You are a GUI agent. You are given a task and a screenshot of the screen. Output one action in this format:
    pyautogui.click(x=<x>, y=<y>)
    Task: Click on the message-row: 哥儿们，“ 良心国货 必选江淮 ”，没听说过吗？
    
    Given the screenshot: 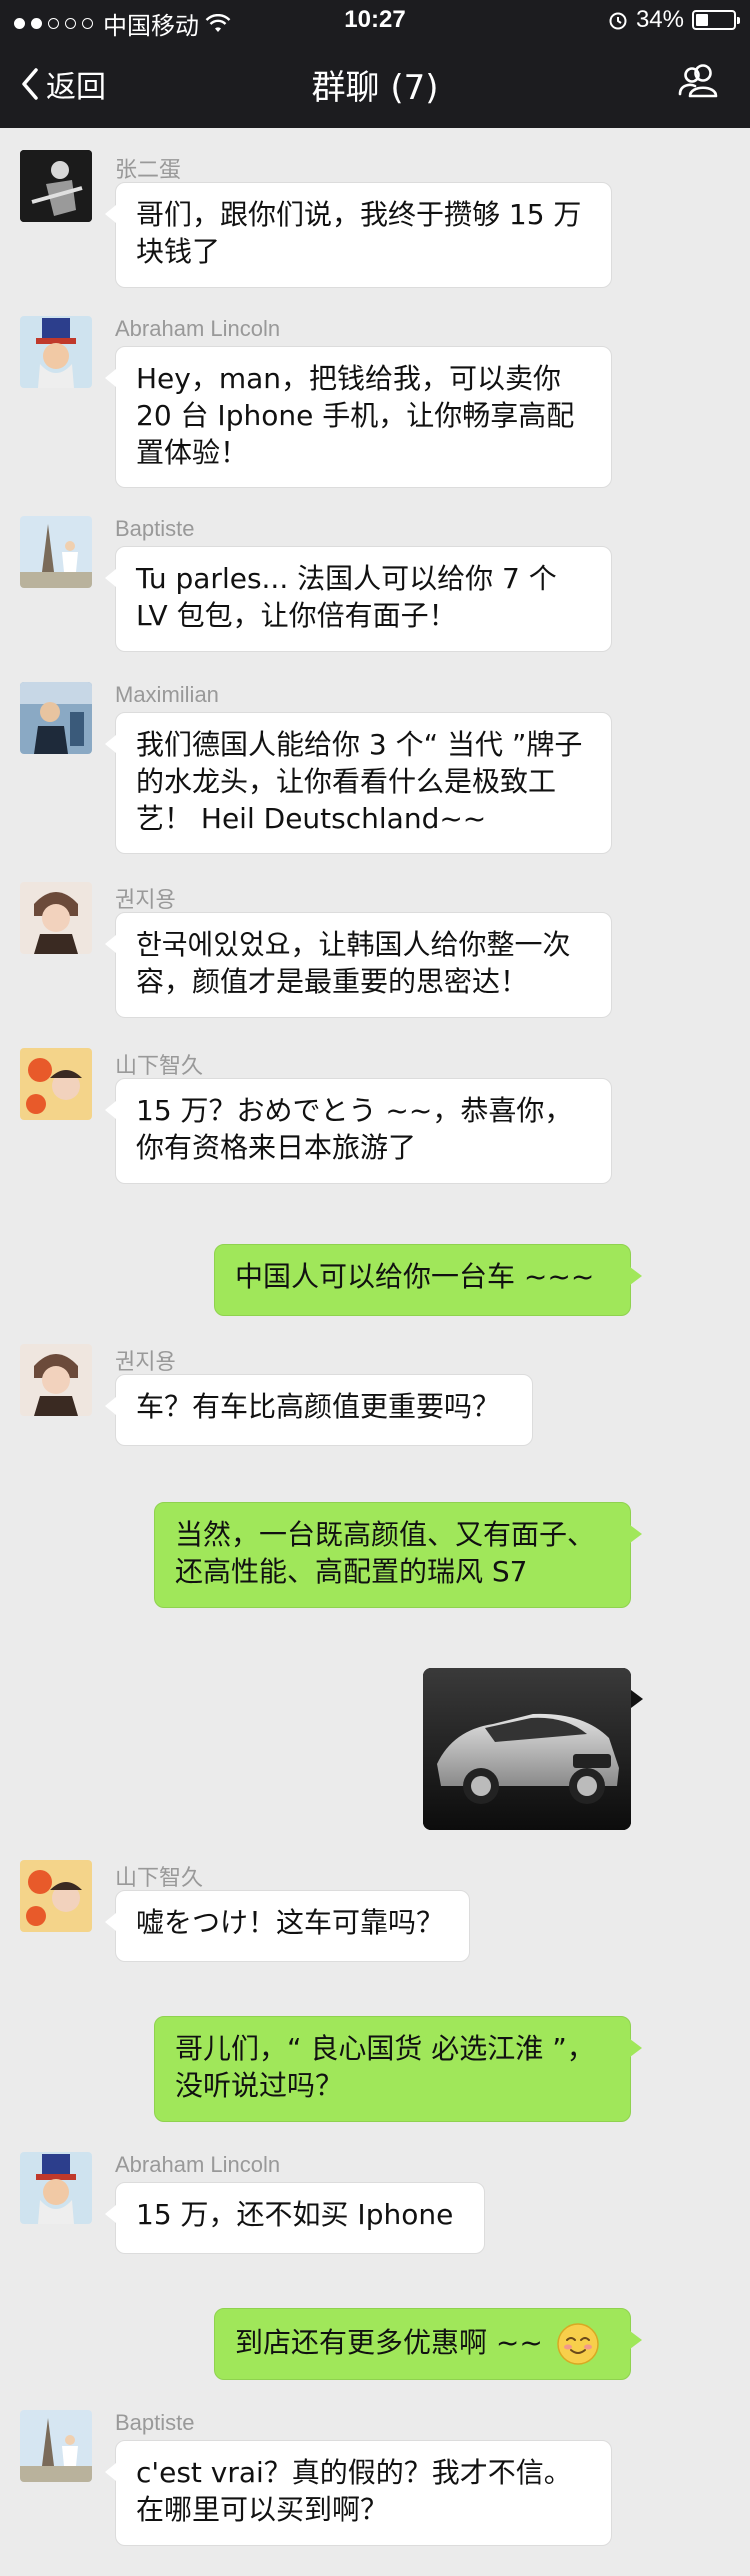 What is the action you would take?
    pyautogui.click(x=375, y=2071)
    